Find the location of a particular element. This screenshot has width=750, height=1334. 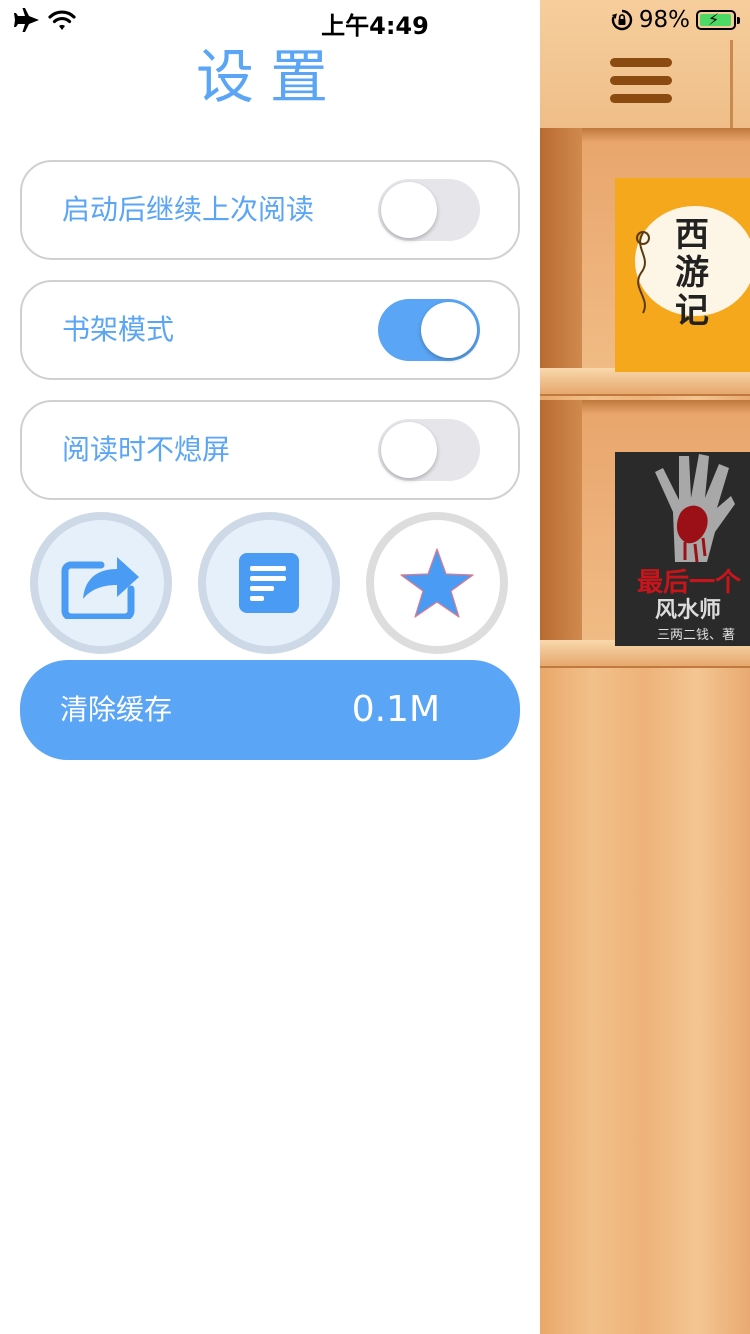

setting-row-keep-screen-on: 阅读时不熄屏 is located at coordinates (270, 450).